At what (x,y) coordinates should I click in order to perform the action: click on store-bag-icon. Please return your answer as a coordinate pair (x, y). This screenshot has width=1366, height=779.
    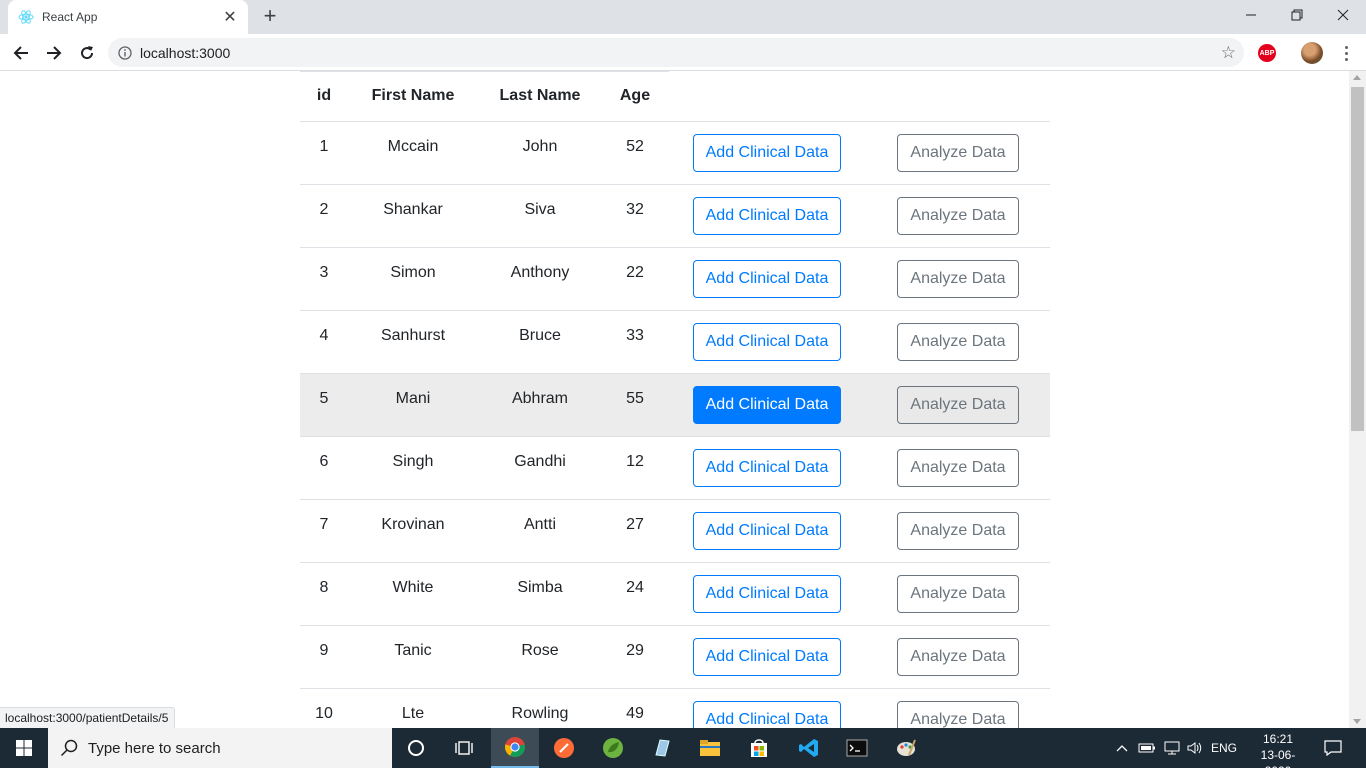
    Looking at the image, I should click on (759, 748).